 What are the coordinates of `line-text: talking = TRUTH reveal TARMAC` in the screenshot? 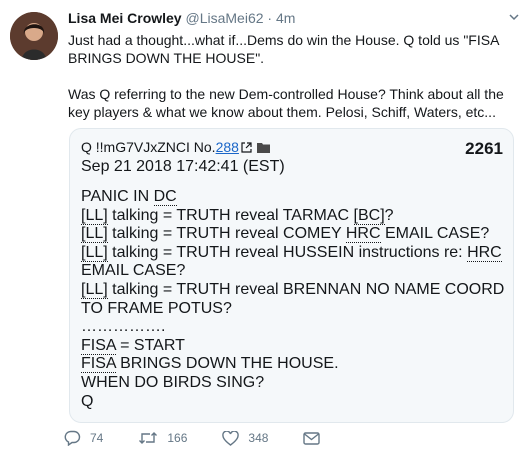 It's located at (230, 215).